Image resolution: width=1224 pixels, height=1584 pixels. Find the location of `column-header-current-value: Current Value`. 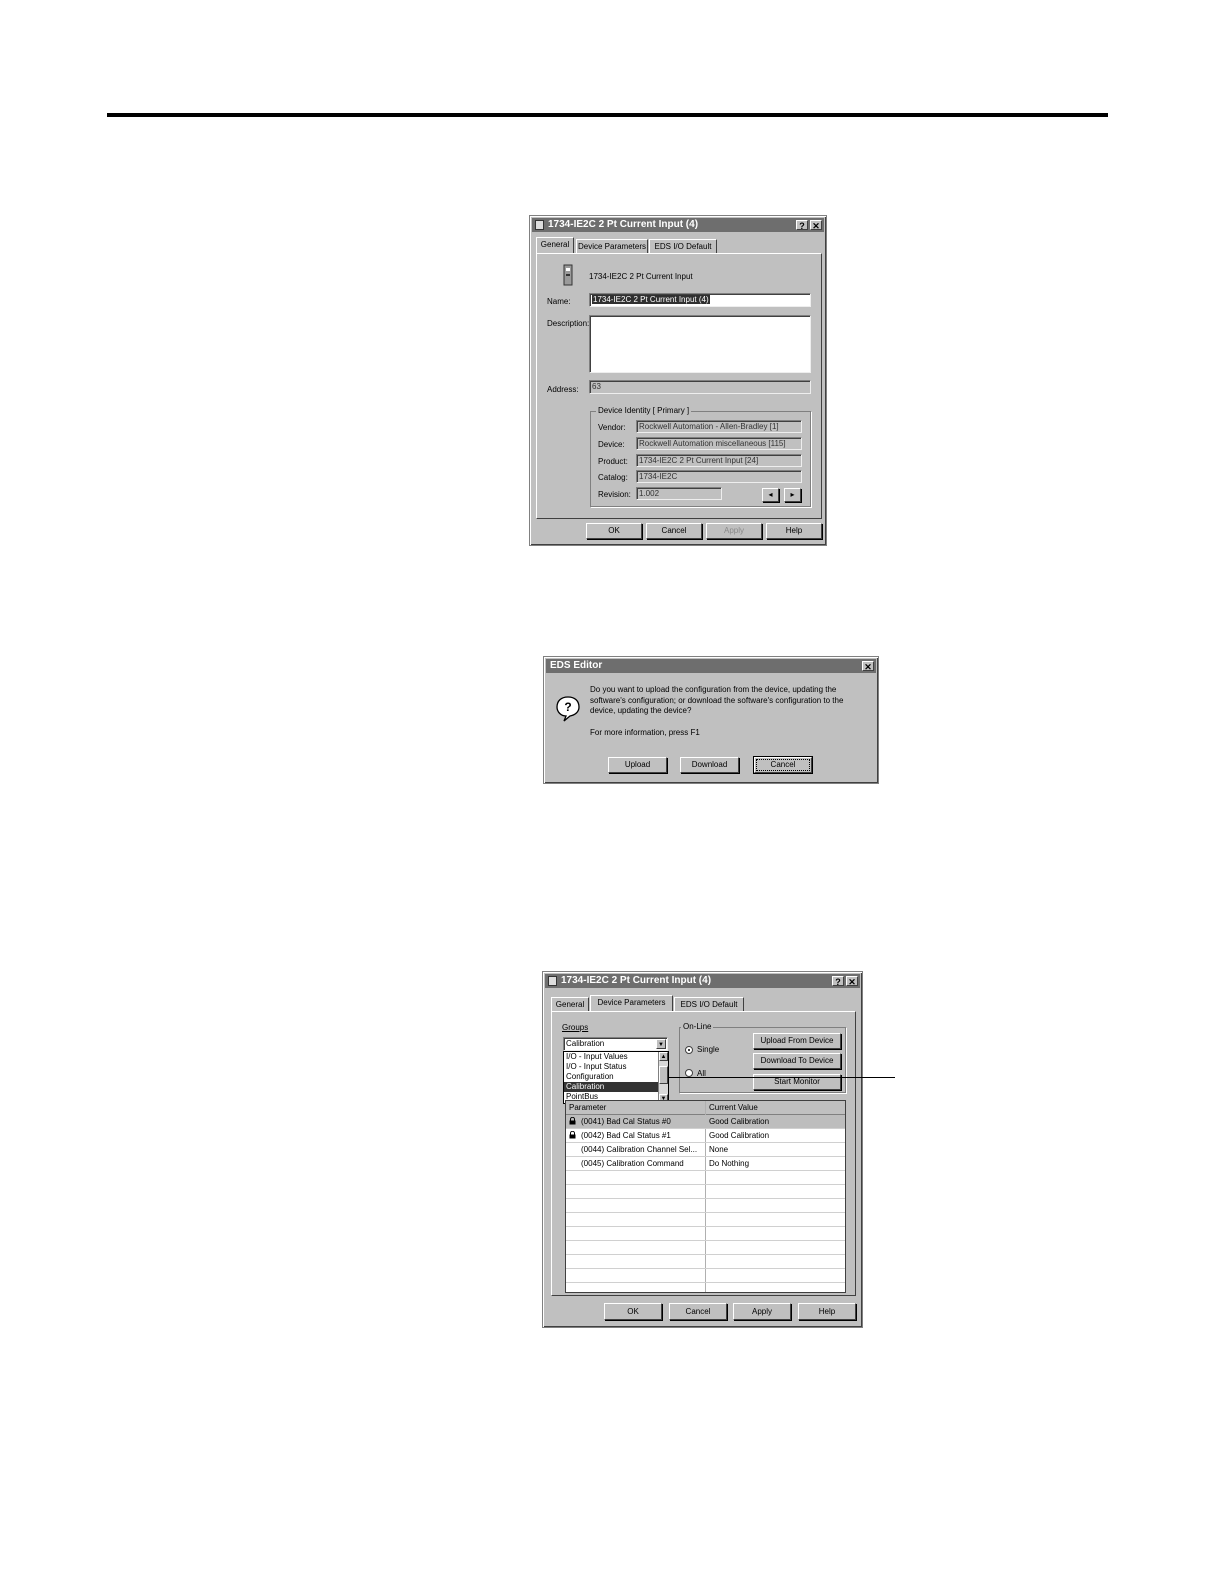

column-header-current-value: Current Value is located at coordinates (775, 1107).